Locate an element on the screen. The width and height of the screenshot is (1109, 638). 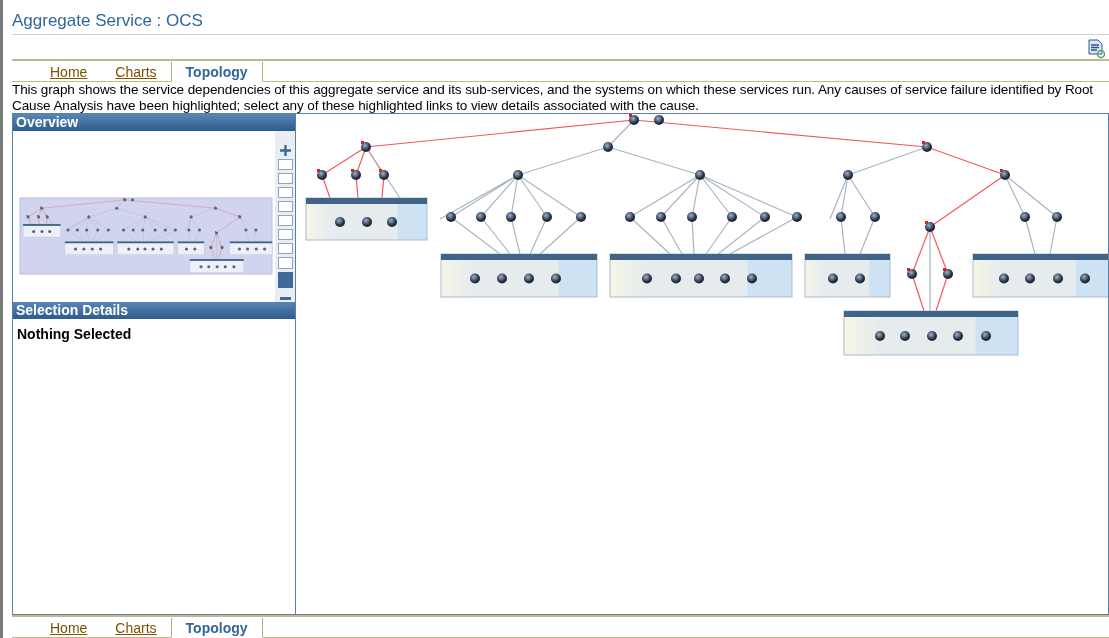
panel-header: Selection Details is located at coordinates (154, 311).